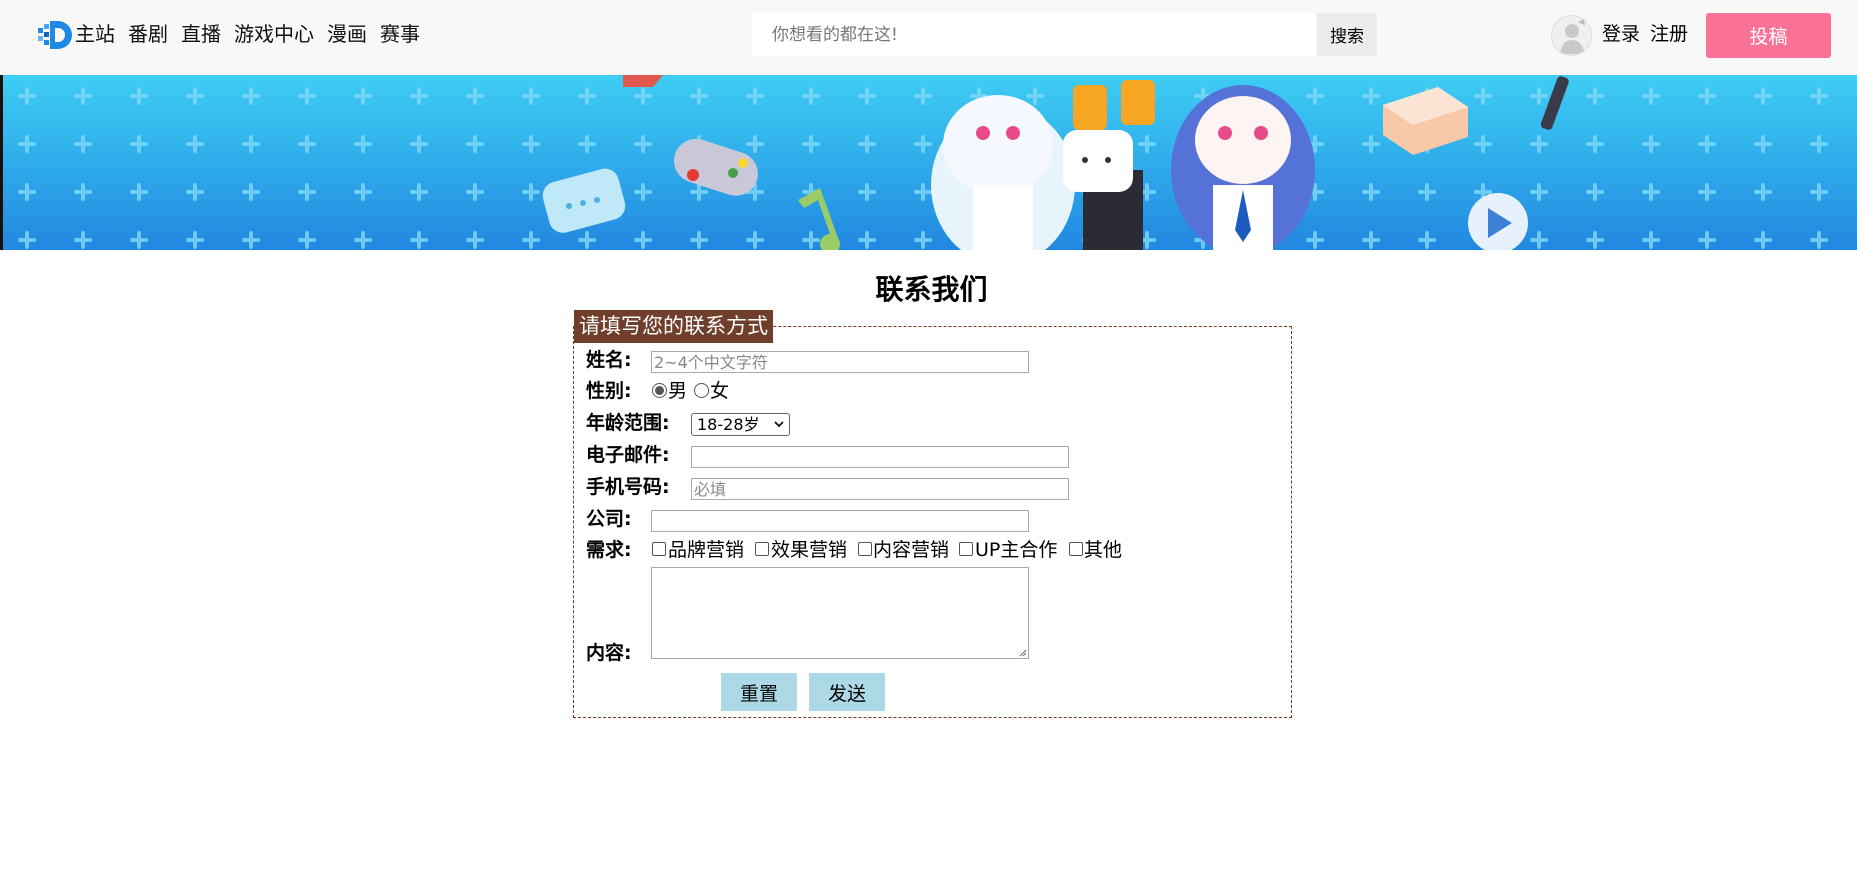  I want to click on nav-item-manga: 漫画, so click(347, 34).